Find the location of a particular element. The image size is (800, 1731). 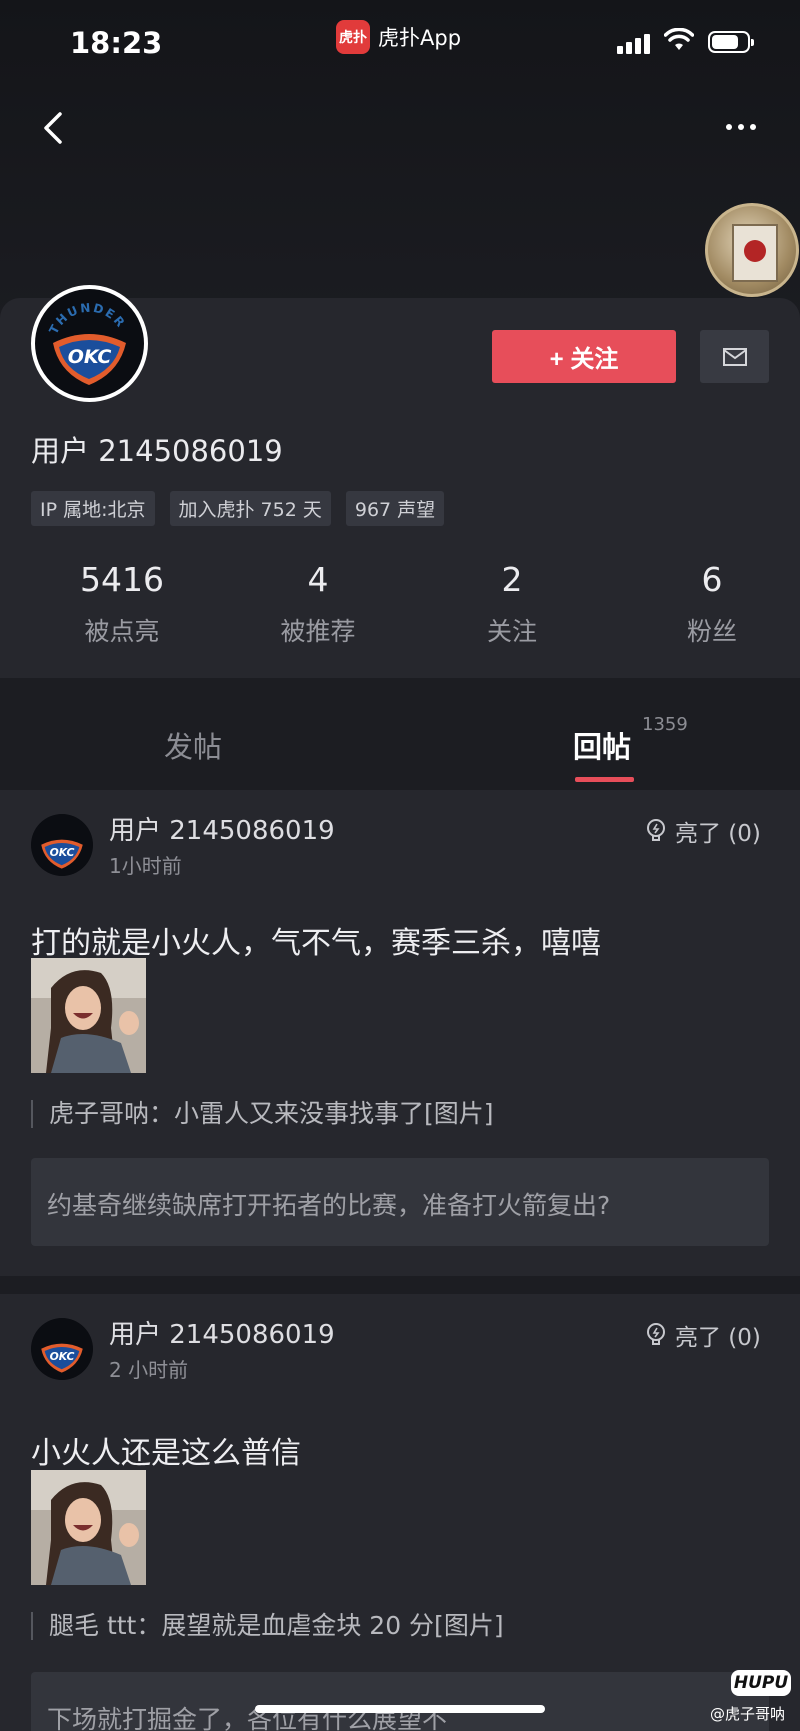

reply-time: 2 小时前 is located at coordinates (149, 1370).